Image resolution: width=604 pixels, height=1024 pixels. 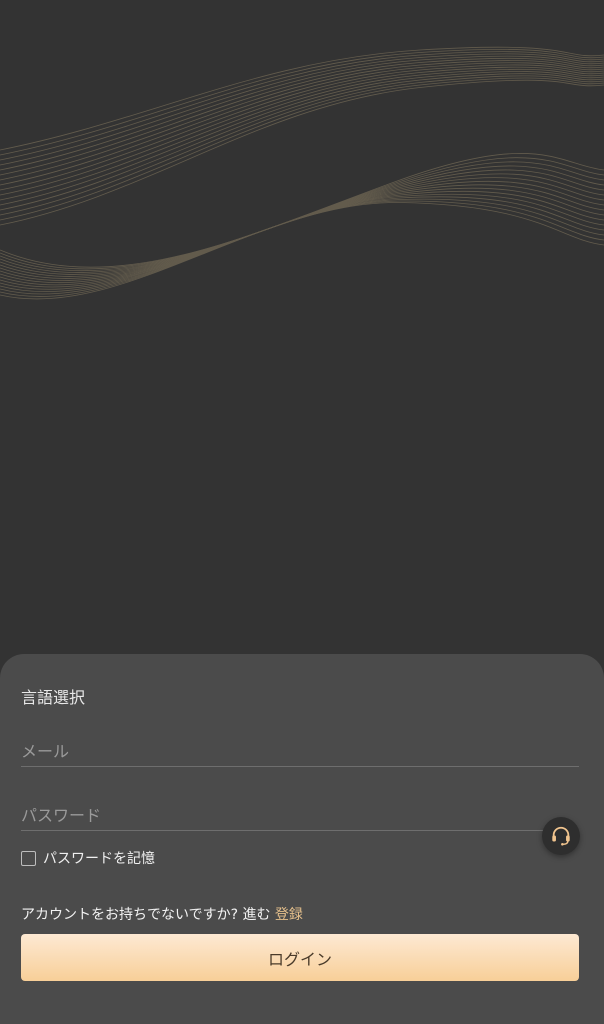 I want to click on password-field-wrapper, so click(x=300, y=815).